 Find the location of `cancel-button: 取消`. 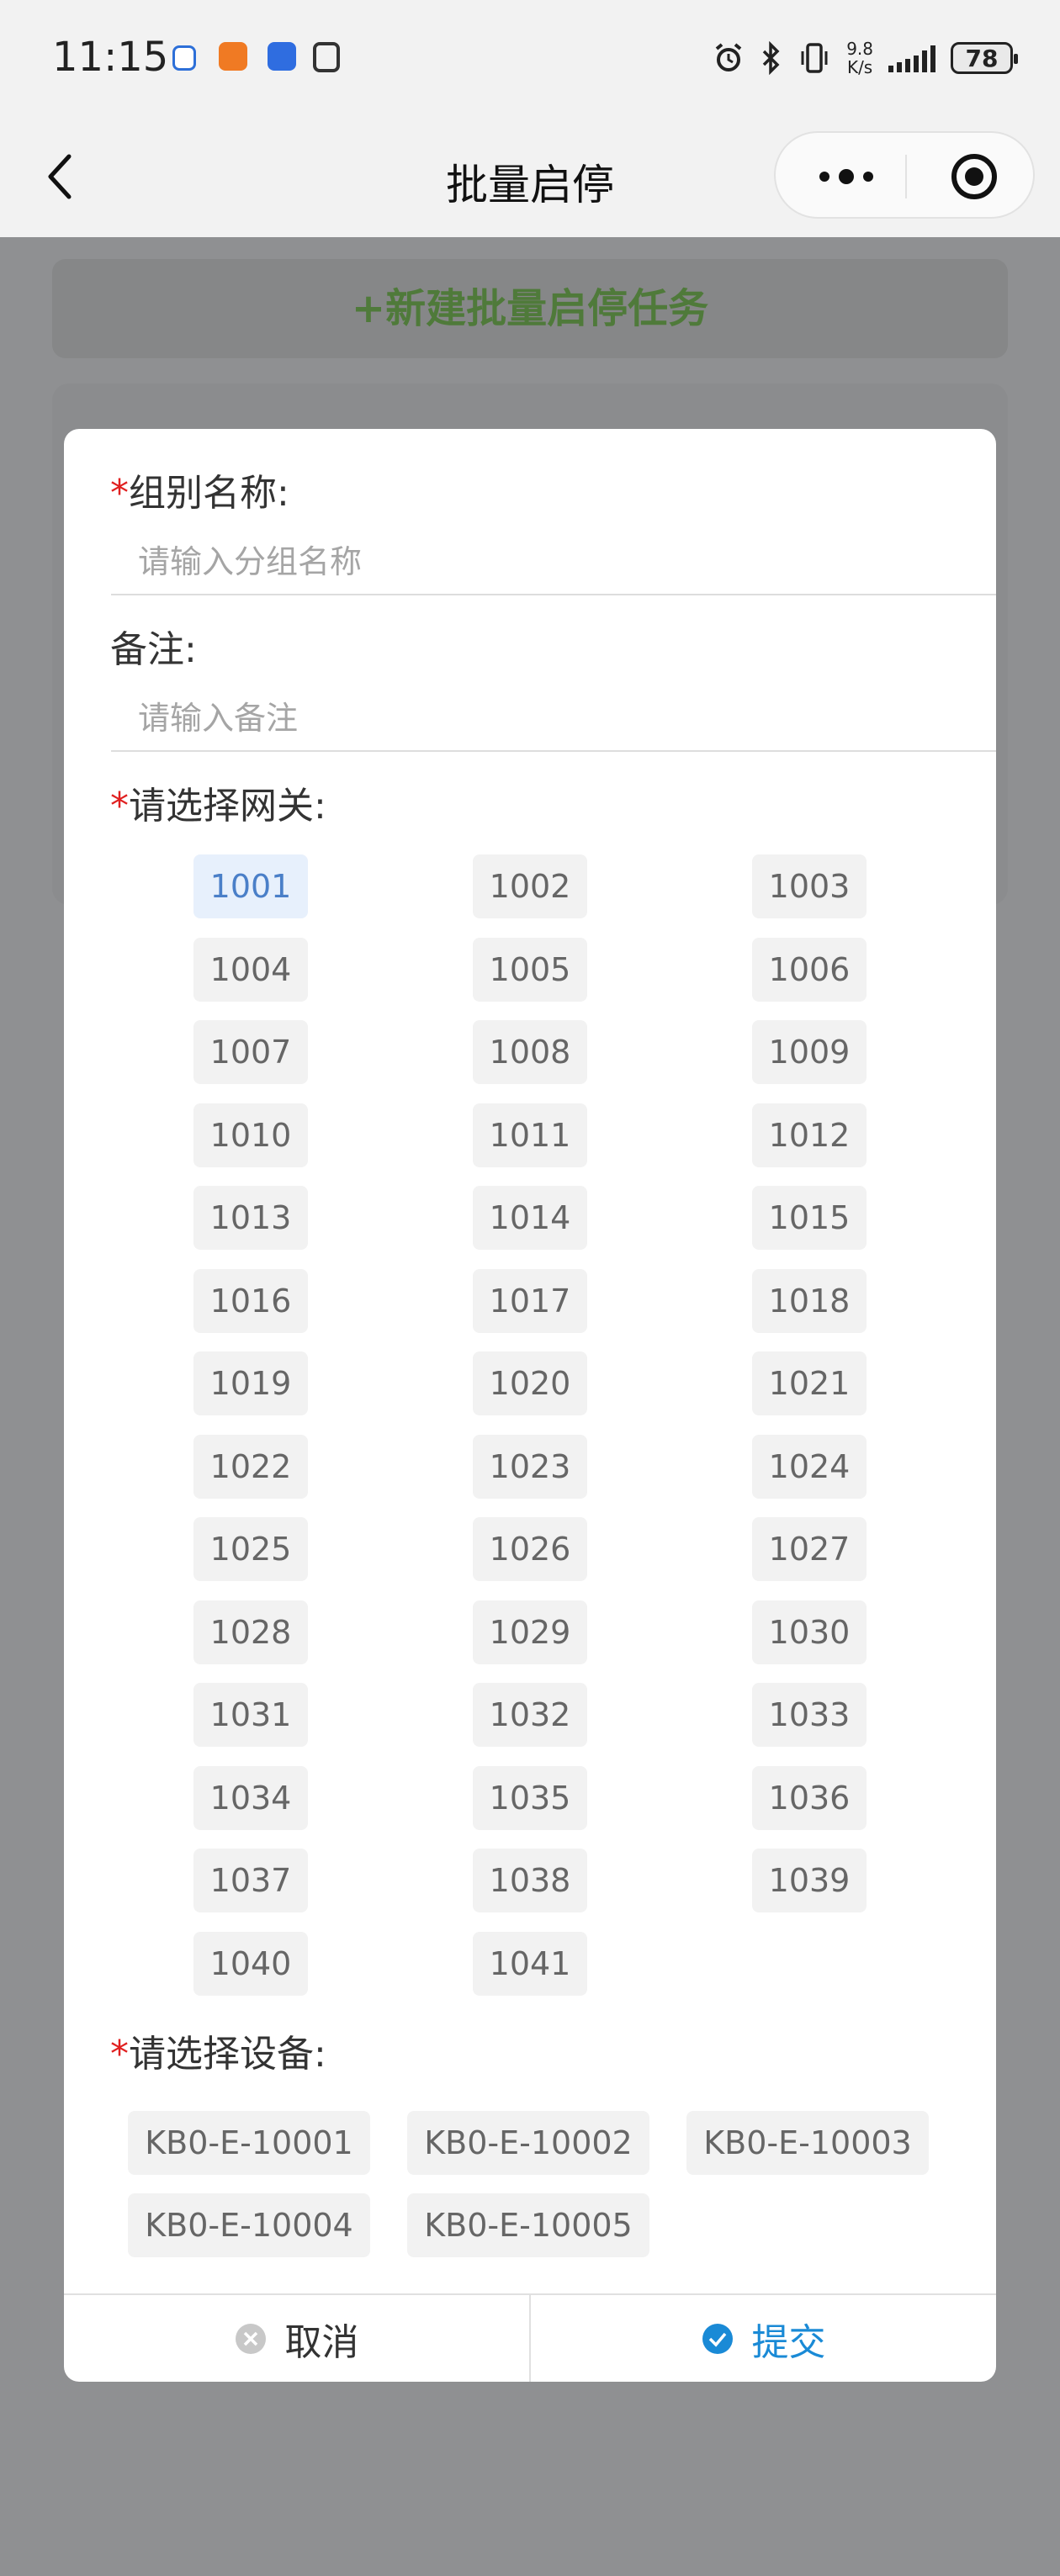

cancel-button: 取消 is located at coordinates (296, 2338).